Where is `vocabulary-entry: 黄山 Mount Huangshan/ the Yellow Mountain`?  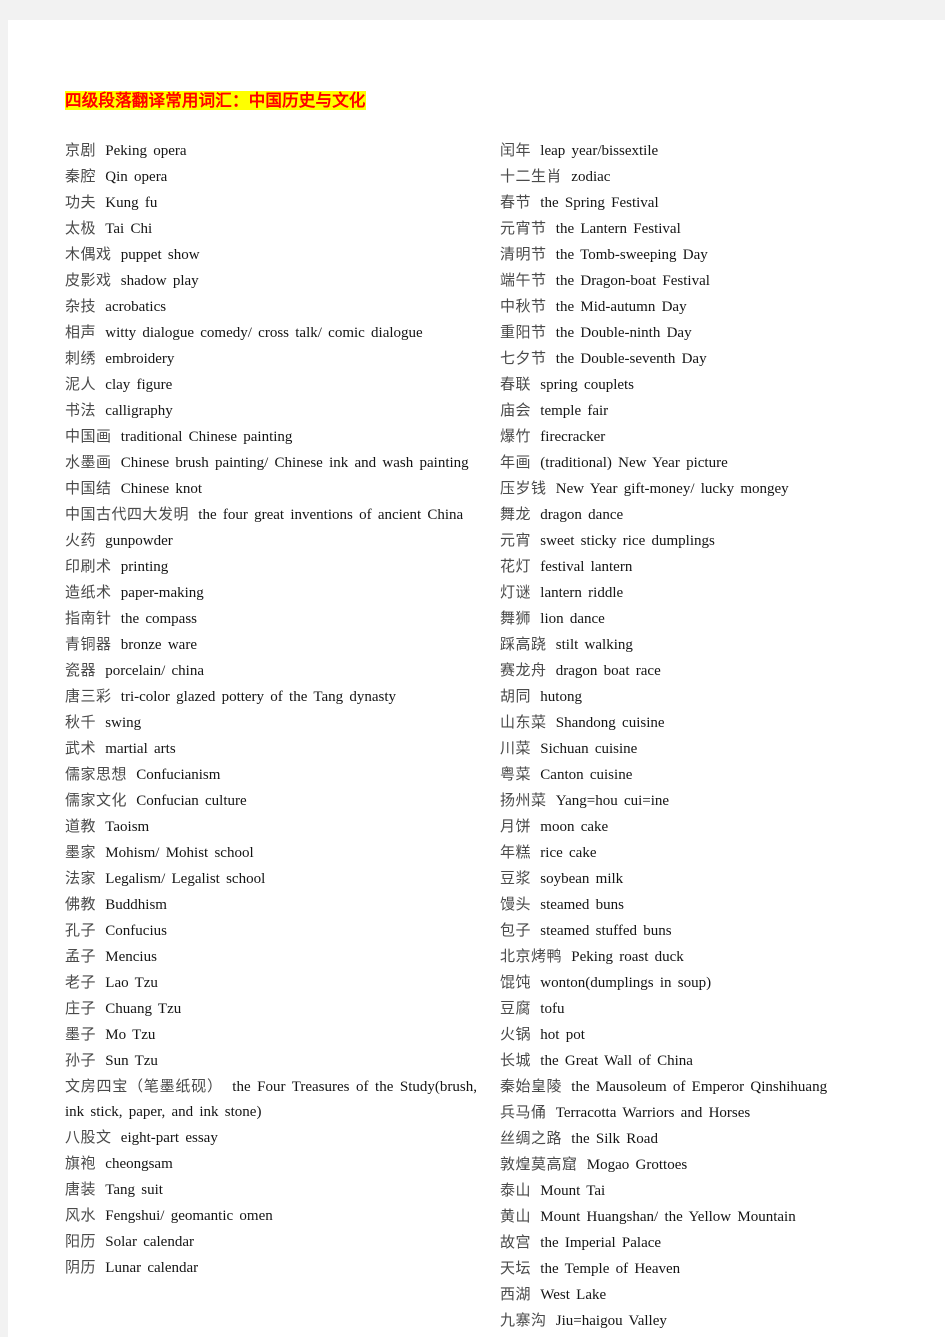 vocabulary-entry: 黄山 Mount Huangshan/ the Yellow Mountain is located at coordinates (710, 1217).